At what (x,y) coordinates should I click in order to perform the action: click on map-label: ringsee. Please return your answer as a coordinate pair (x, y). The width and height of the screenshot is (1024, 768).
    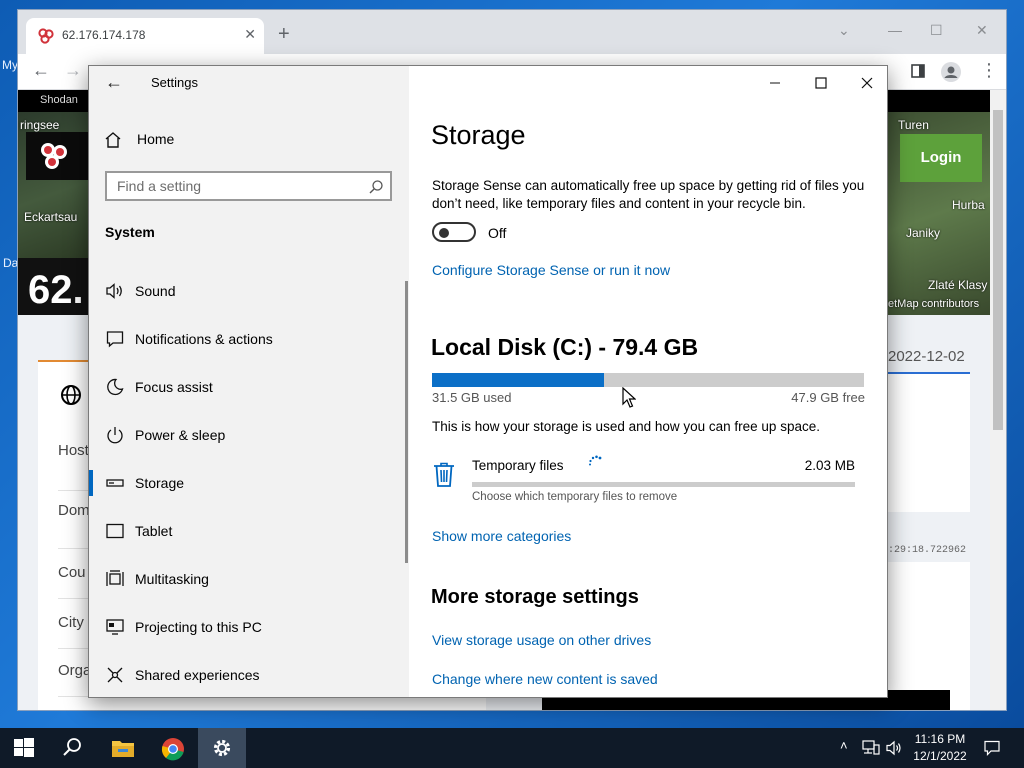
    Looking at the image, I should click on (40, 125).